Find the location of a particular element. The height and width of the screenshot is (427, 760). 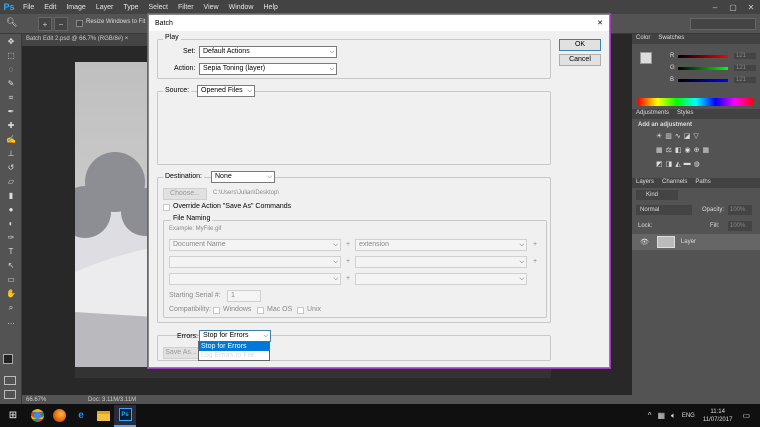

language-indicator: ENG is located at coordinates (688, 416).